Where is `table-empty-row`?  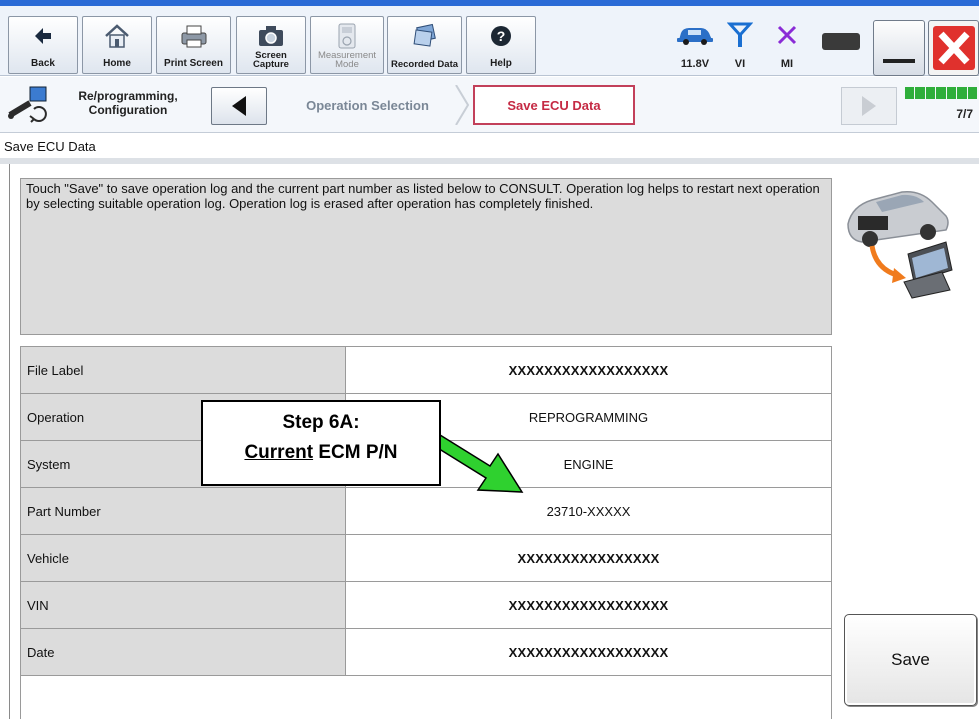
table-empty-row is located at coordinates (426, 697).